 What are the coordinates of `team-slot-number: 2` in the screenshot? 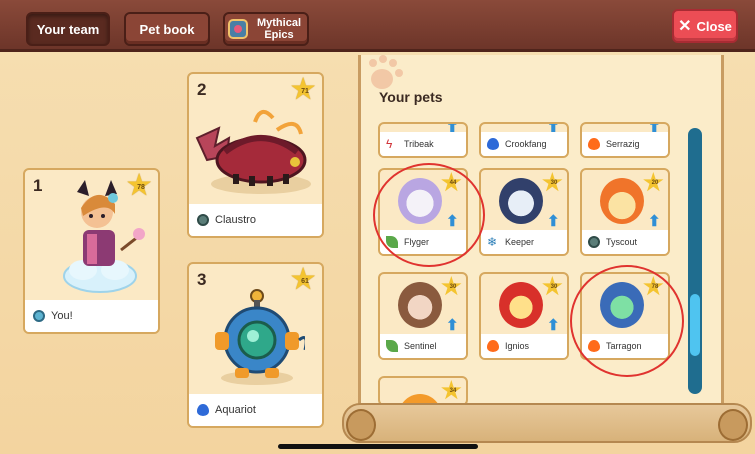 It's located at (202, 89).